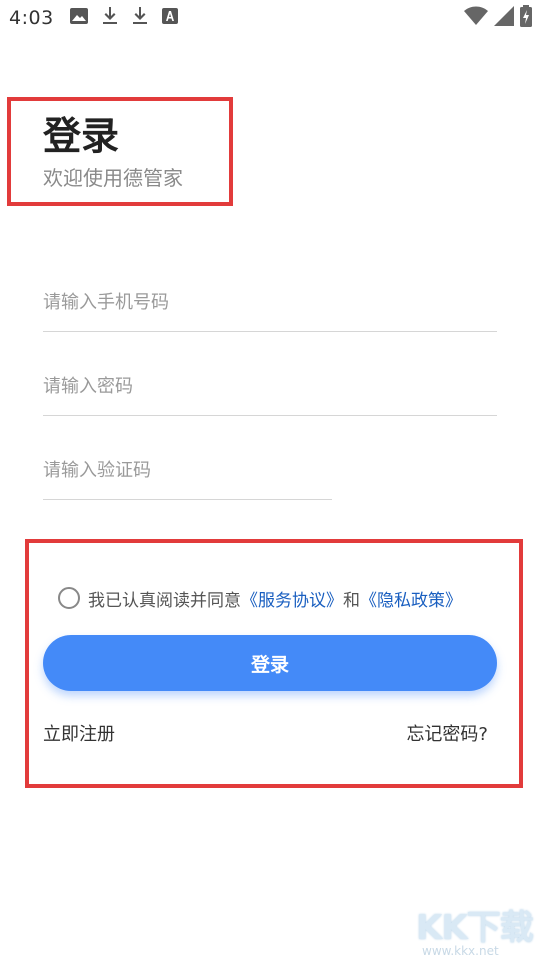 Image resolution: width=540 pixels, height=960 pixels. I want to click on register-link: 立即注册, so click(79, 733).